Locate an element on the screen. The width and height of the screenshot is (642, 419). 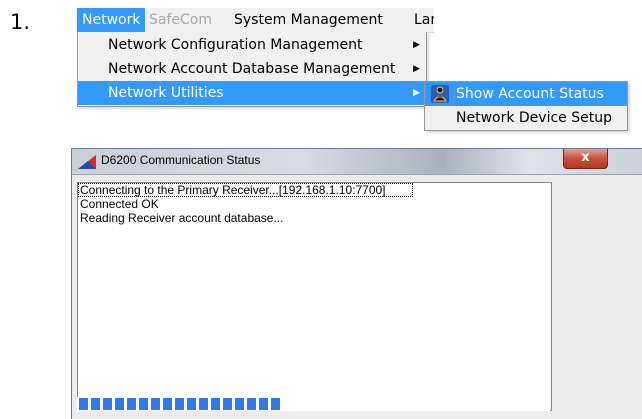
progress-bar is located at coordinates (313, 404).